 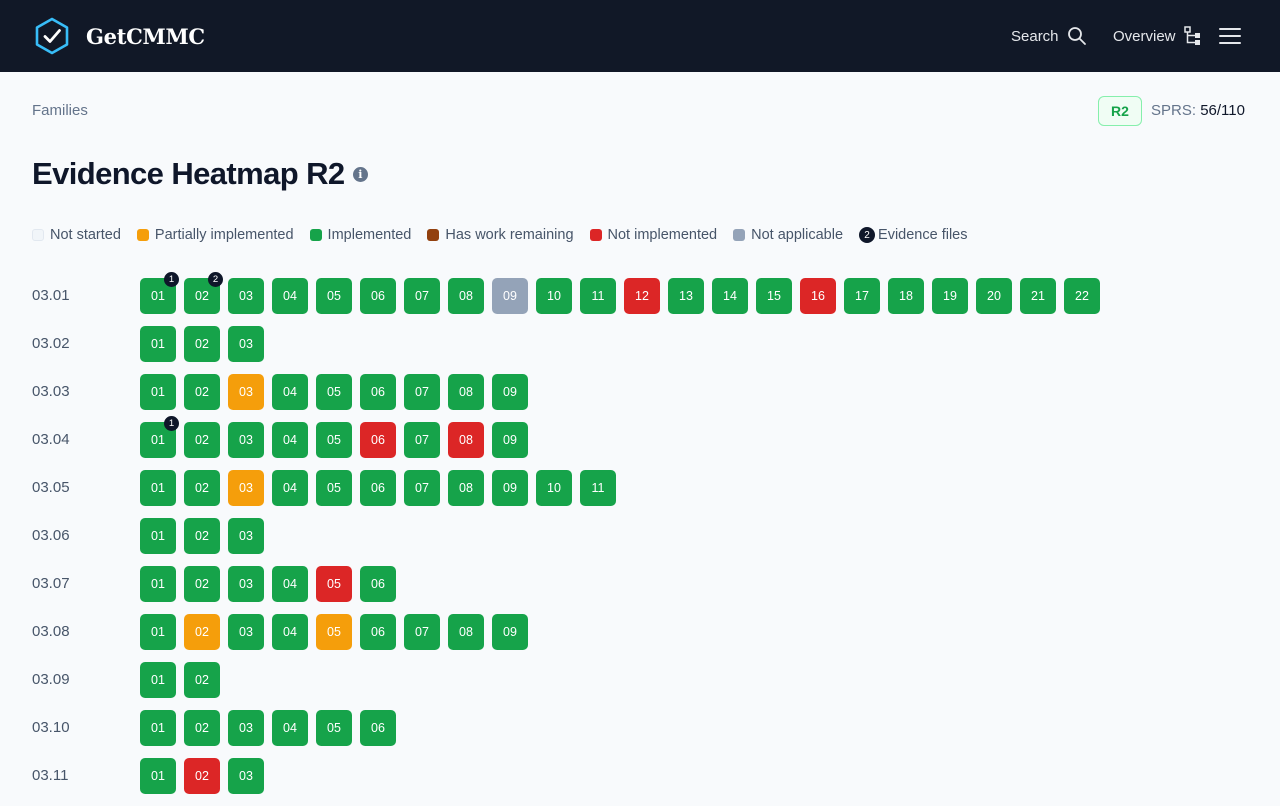 What do you see at coordinates (51, 487) in the screenshot?
I see `family-label: 03.05` at bounding box center [51, 487].